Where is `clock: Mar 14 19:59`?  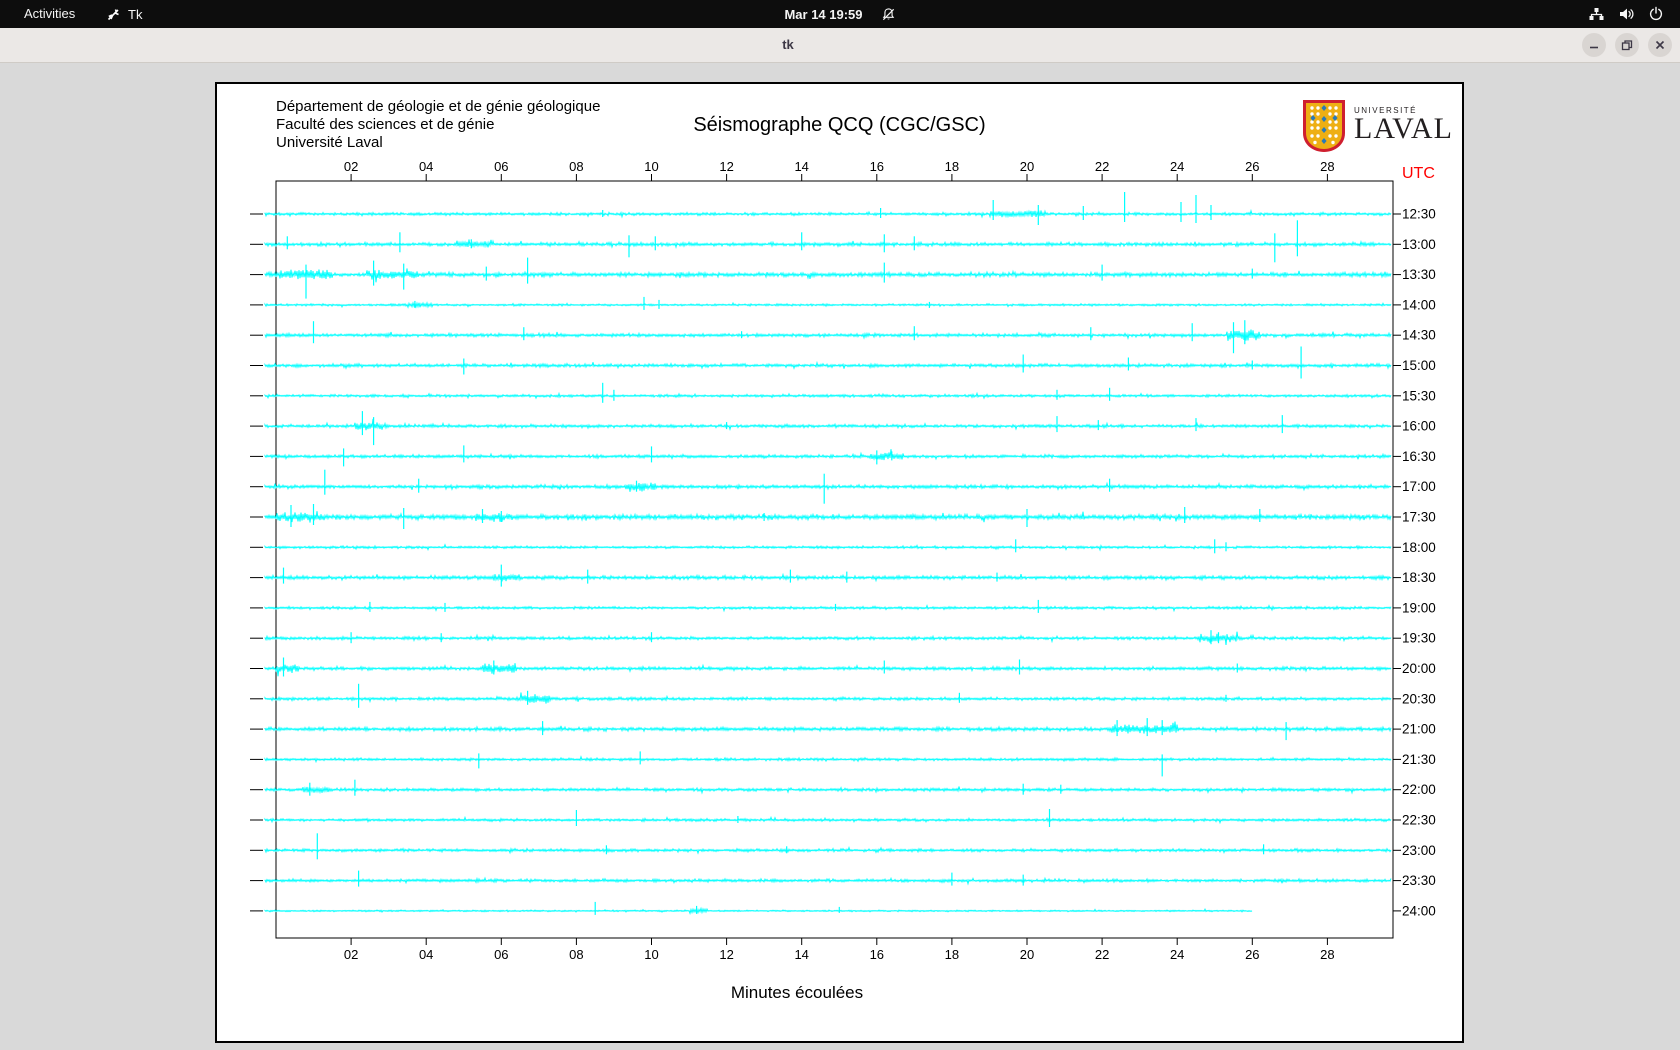
clock: Mar 14 19:59 is located at coordinates (823, 14).